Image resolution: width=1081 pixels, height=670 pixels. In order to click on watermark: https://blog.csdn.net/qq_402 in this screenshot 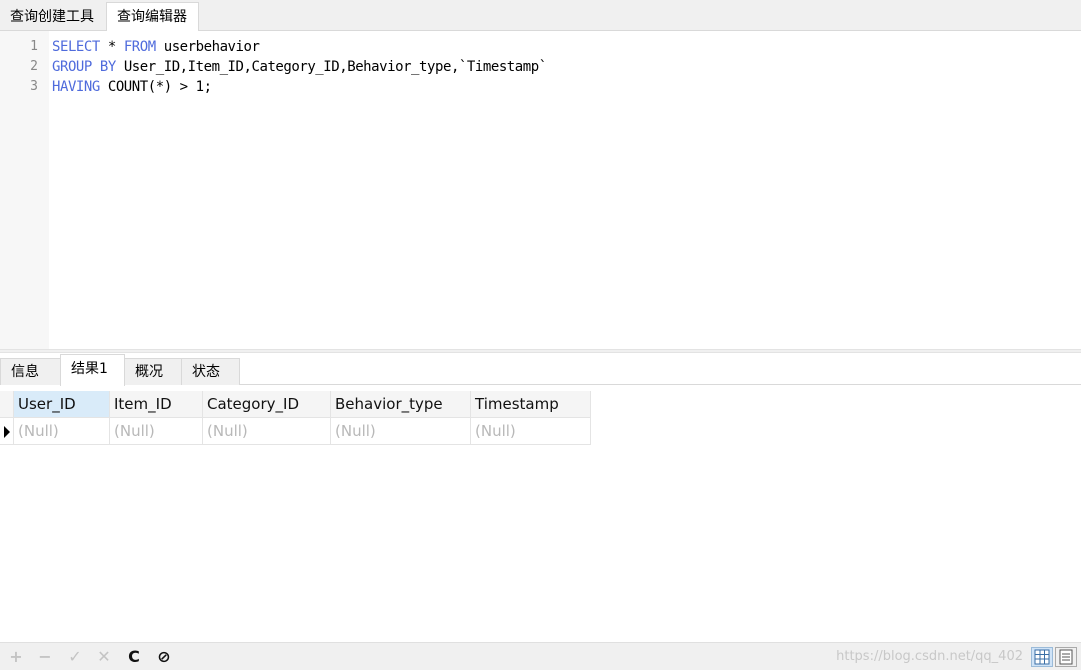, I will do `click(929, 656)`.